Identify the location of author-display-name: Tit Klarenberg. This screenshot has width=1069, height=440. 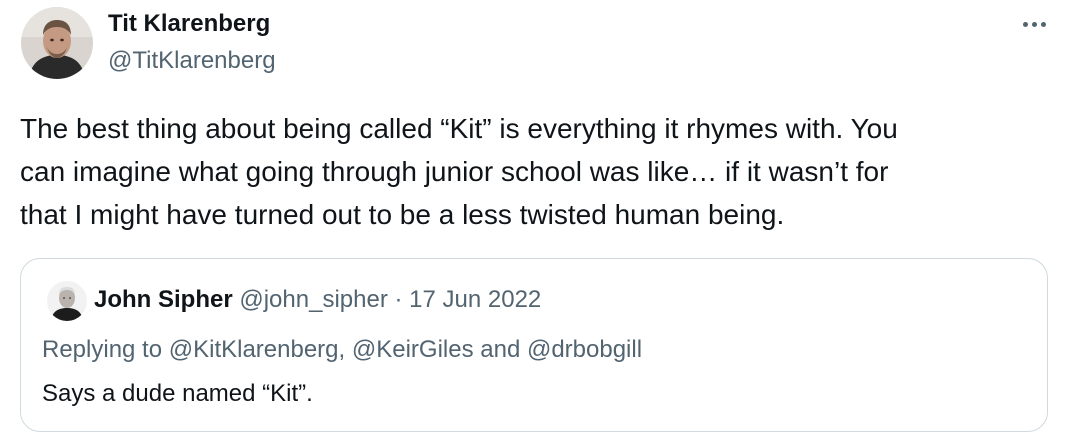
(192, 24).